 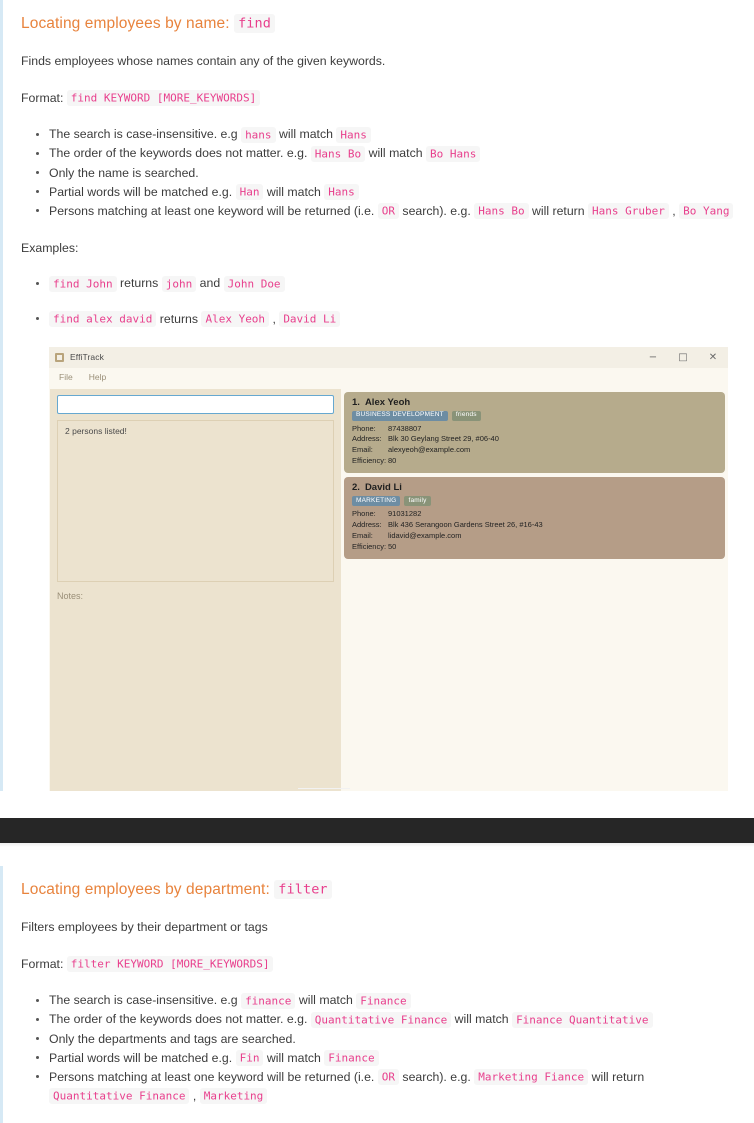 What do you see at coordinates (383, 488) in the screenshot?
I see `person-name: David Li` at bounding box center [383, 488].